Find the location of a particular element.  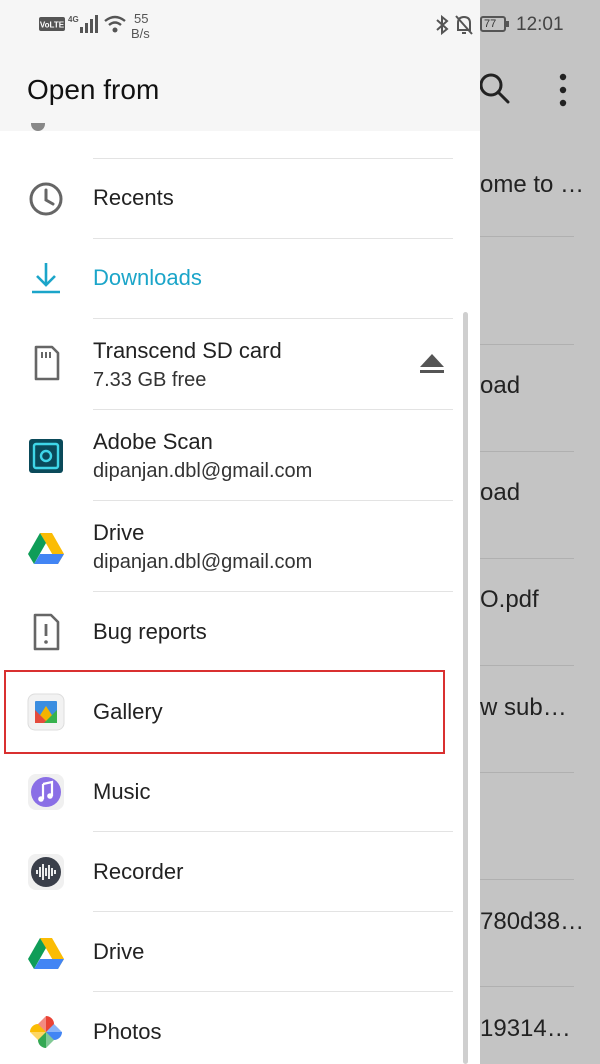

sd-card-icon is located at coordinates (47, 363).